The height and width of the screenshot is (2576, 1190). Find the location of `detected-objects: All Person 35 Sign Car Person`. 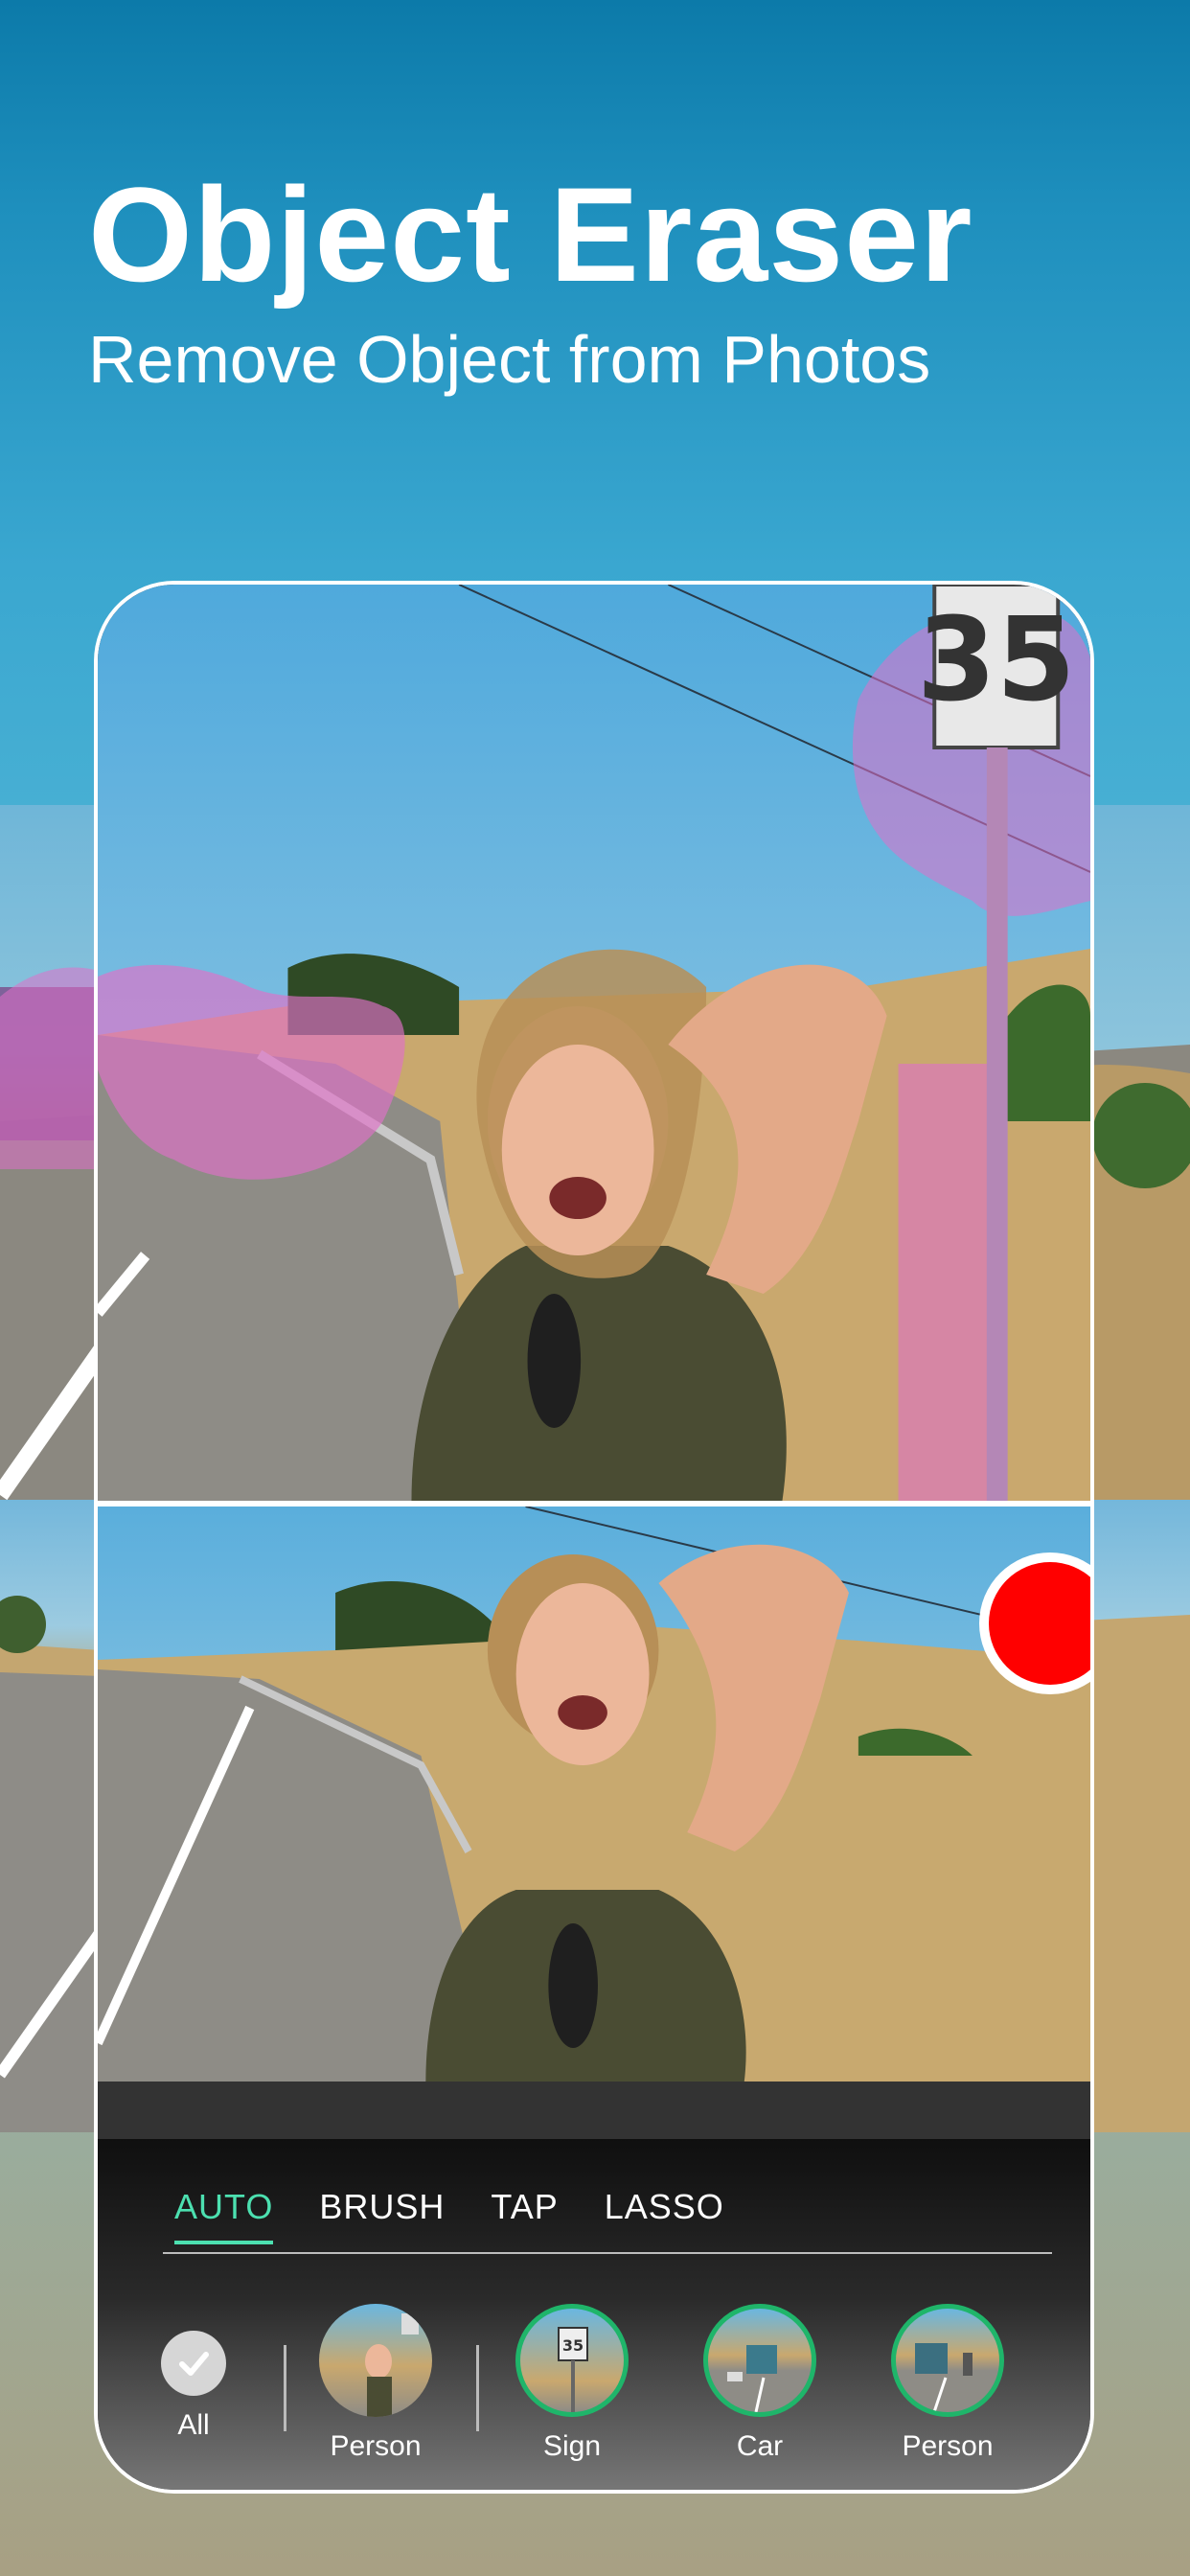

detected-objects: All Person 35 Sign Car Person is located at coordinates (594, 2388).